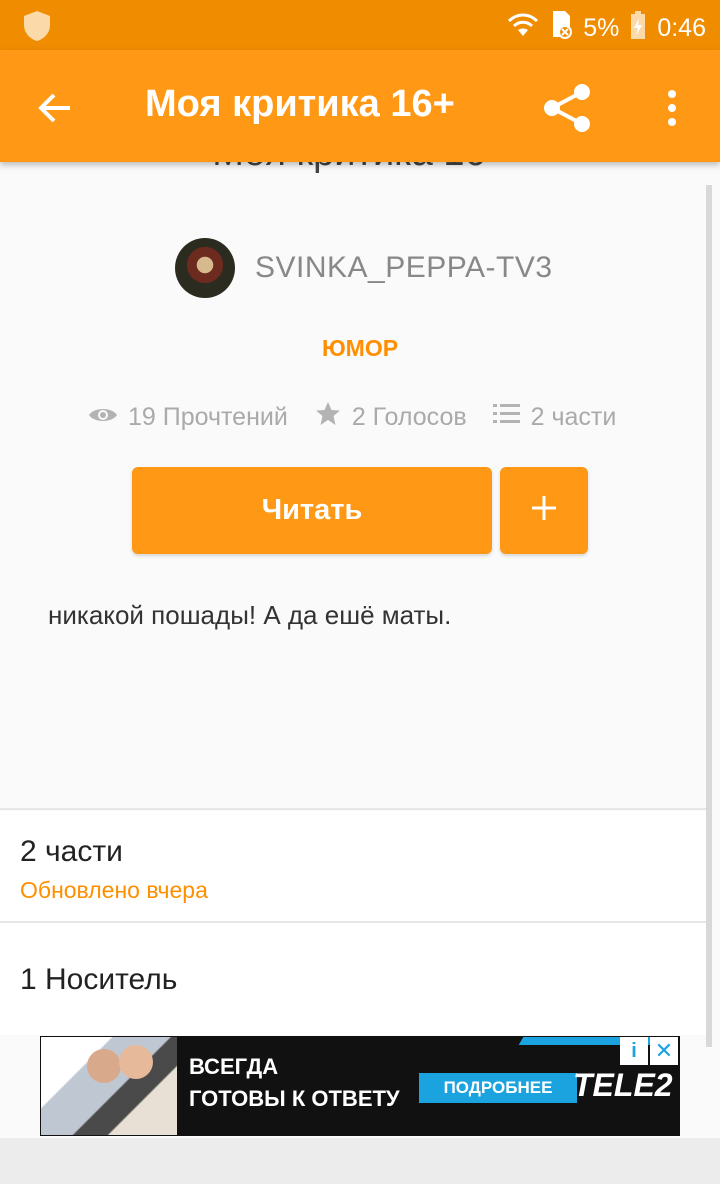 This screenshot has height=1184, width=720. What do you see at coordinates (37, 28) in the screenshot?
I see `shield-icon` at bounding box center [37, 28].